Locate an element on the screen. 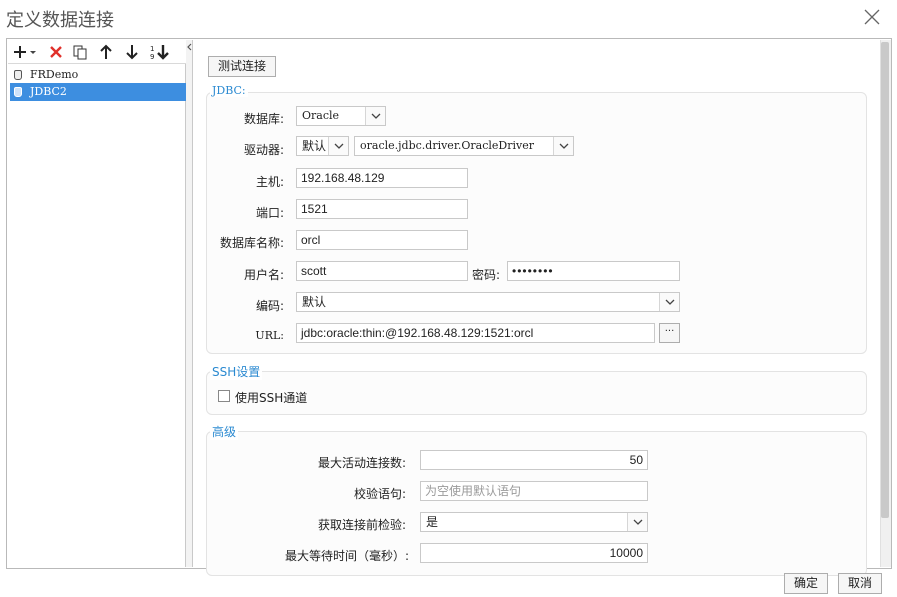  close-icon is located at coordinates (872, 17).